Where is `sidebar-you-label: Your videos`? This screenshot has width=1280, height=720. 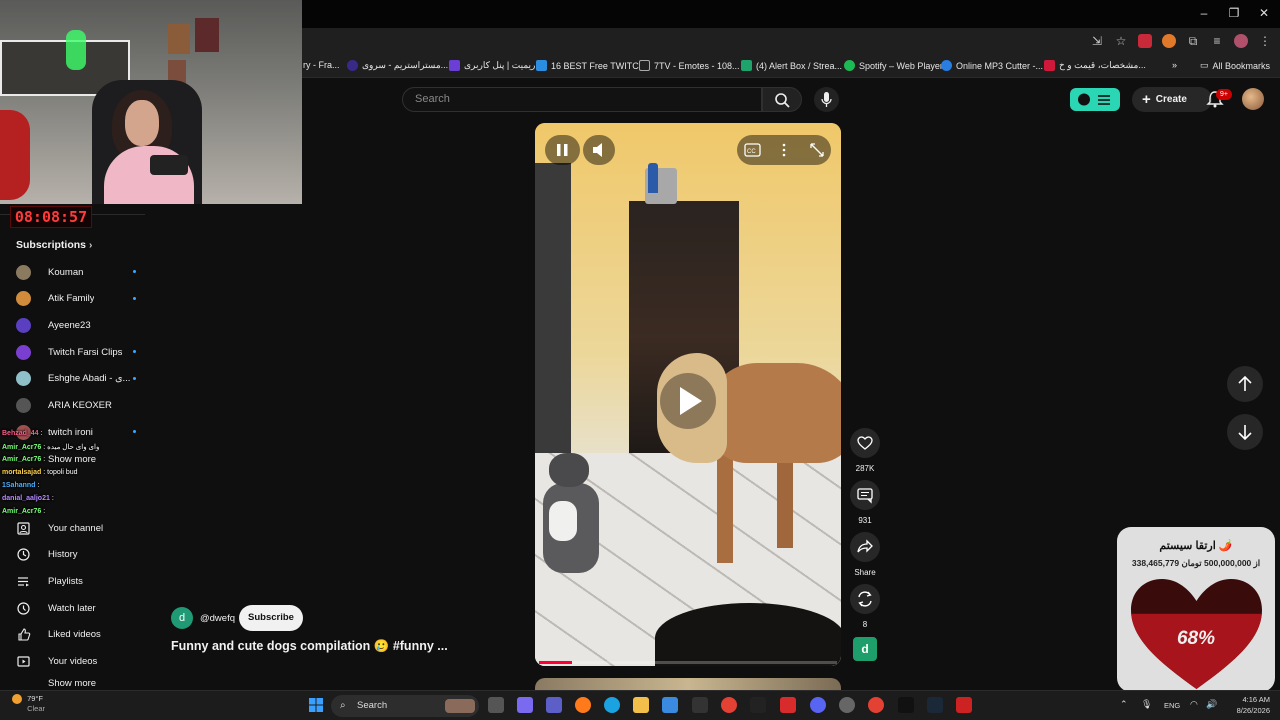
sidebar-you-label: Your videos is located at coordinates (73, 661).